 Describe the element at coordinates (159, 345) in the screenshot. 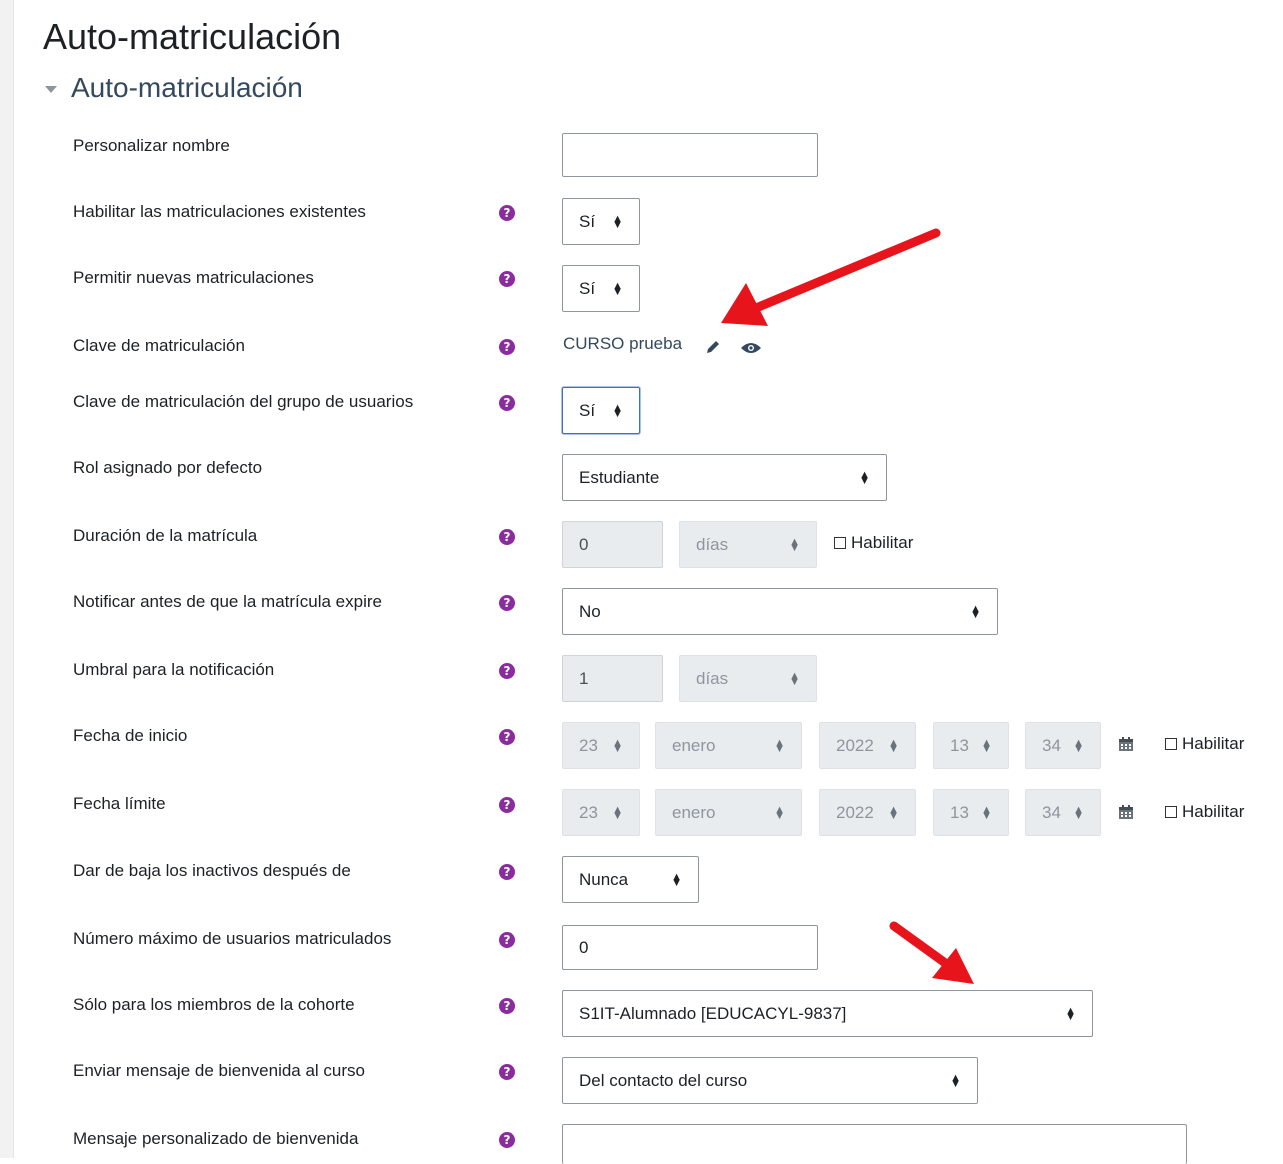

I see `enrol-key-label: Clave de matriculación` at that location.